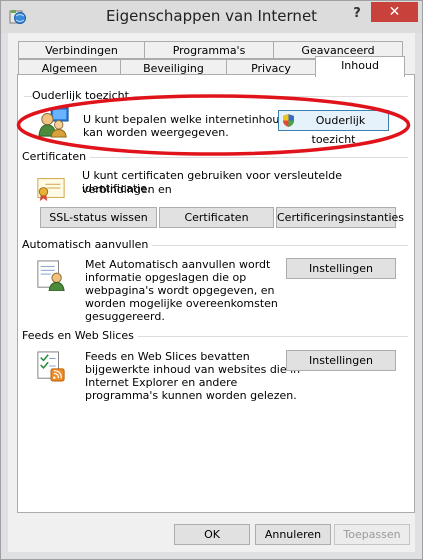 This screenshot has height=560, width=423. I want to click on title-bar: Eigenschappen van Internet ? ✕, so click(211, 17).